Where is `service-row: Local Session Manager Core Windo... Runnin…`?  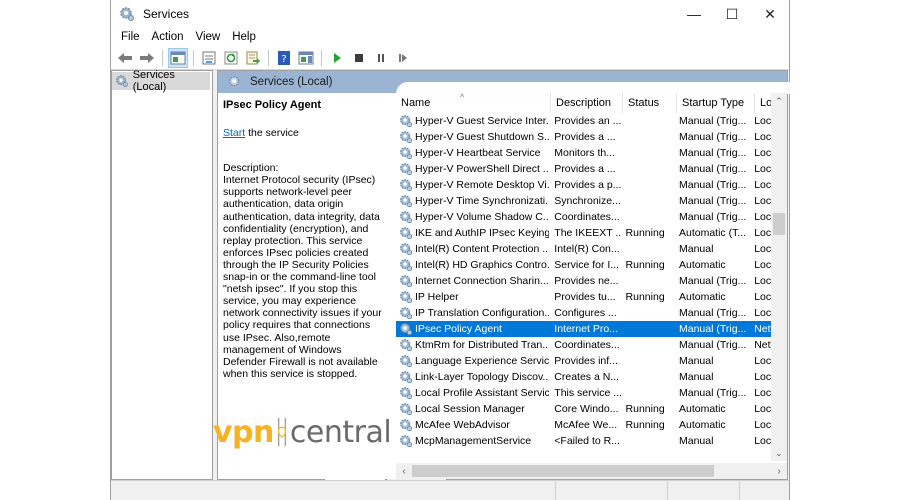 service-row: Local Session Manager Core Windo... Runnin… is located at coordinates (583, 409).